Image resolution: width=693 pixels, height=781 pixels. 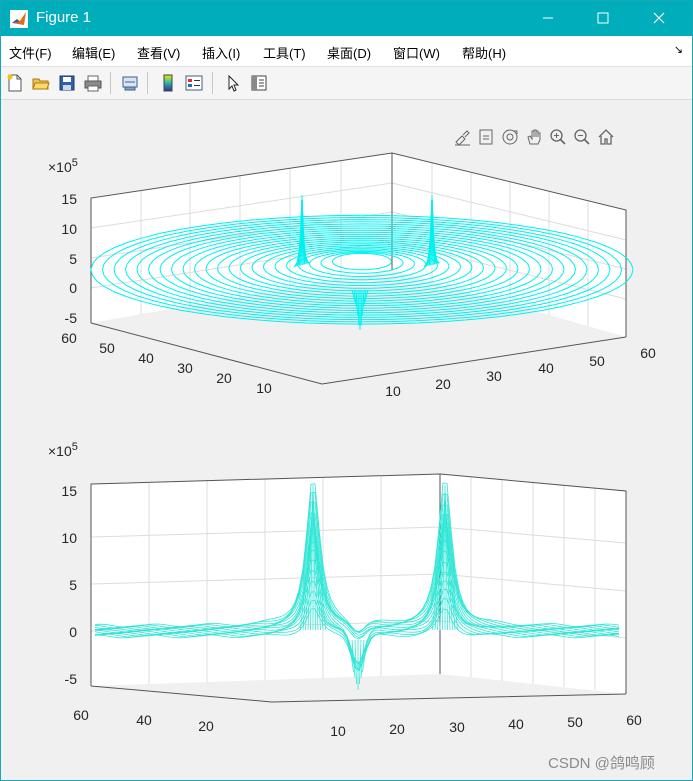 I want to click on zoom-in-button, so click(x=558, y=137).